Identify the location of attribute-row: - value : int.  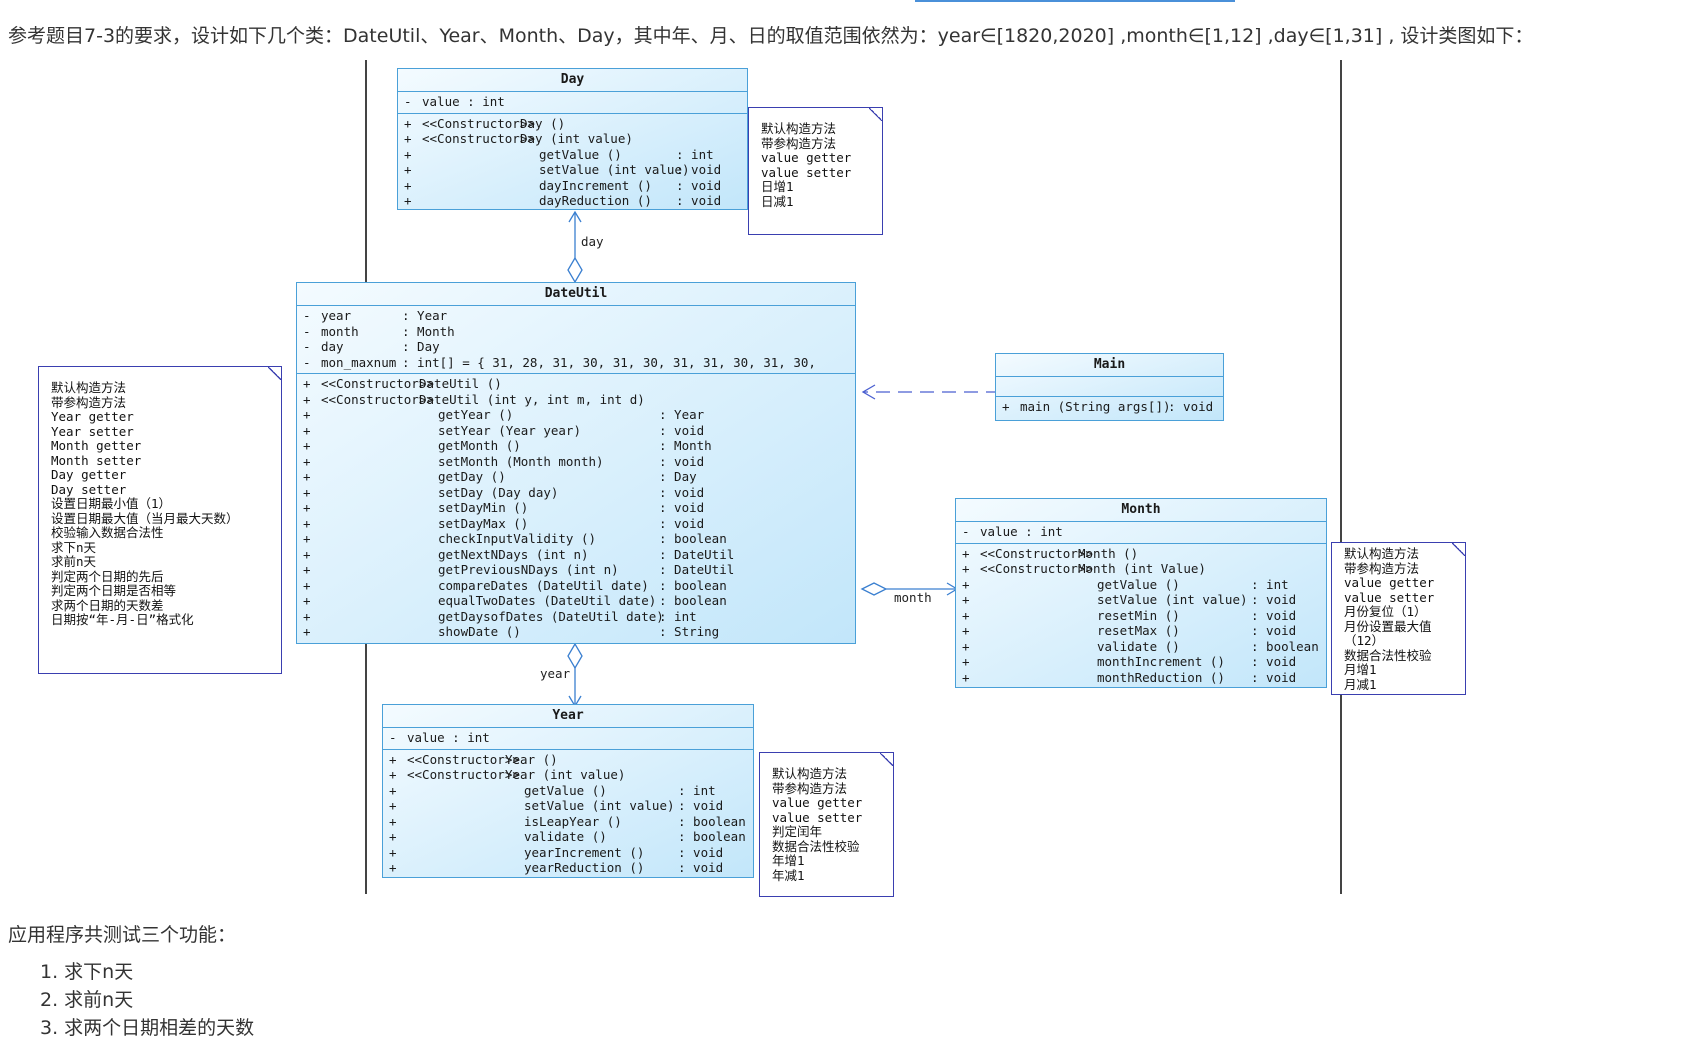
(1141, 532).